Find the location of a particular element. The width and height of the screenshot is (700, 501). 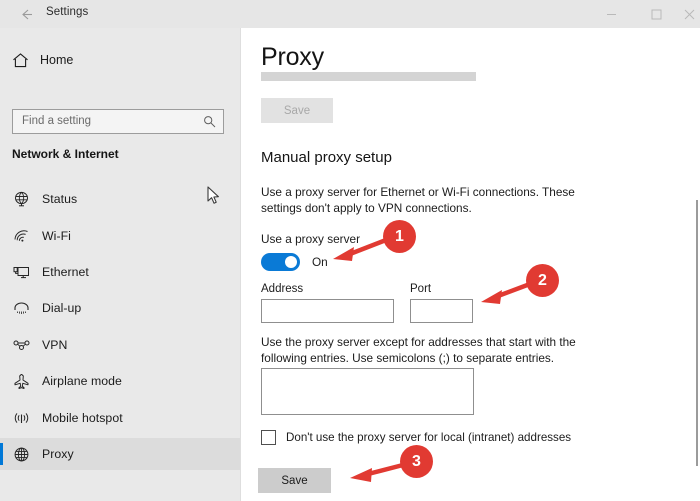

airplane-icon is located at coordinates (21, 381).